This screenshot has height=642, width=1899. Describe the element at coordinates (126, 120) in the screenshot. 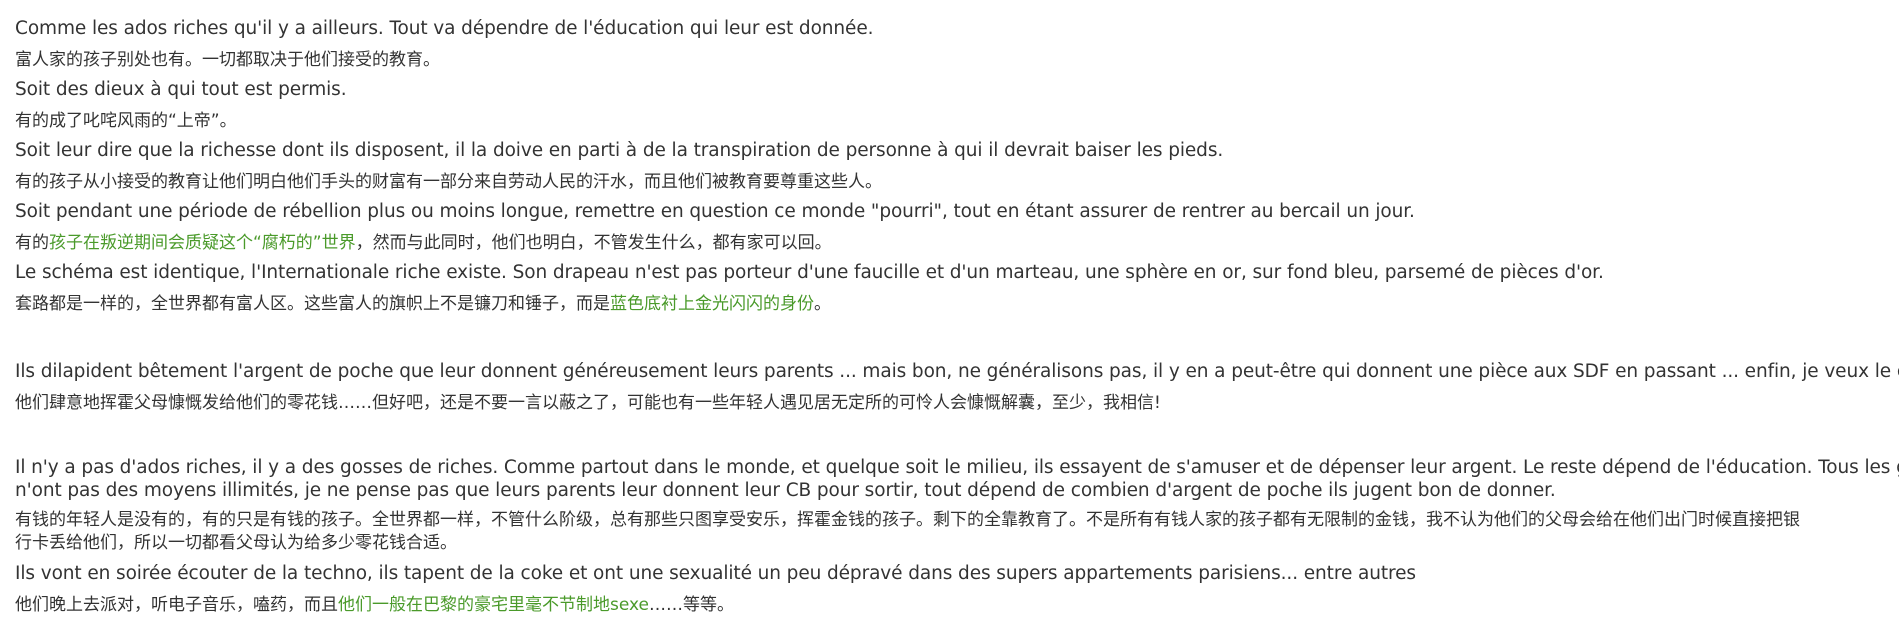

I see `text-line-zh: 有的成了叱咤风雨的“上帝”。` at that location.